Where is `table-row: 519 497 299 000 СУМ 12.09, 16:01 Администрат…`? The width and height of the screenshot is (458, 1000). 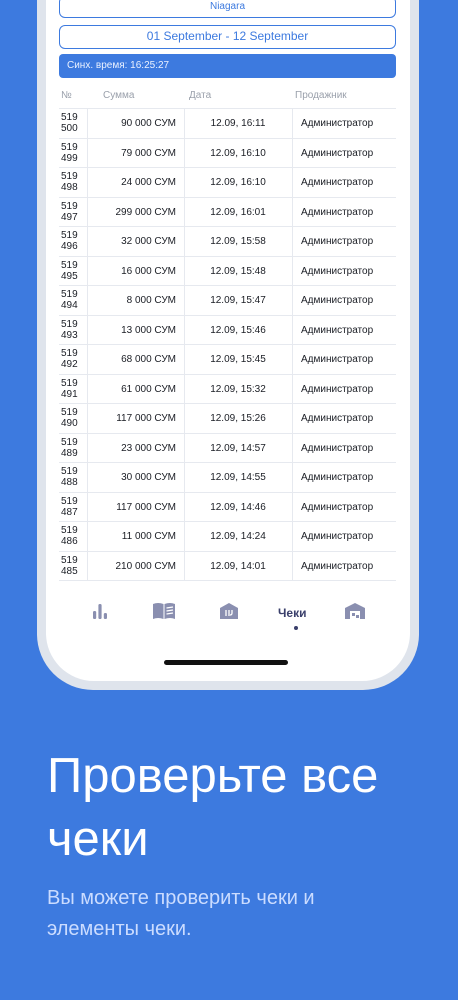 table-row: 519 497 299 000 СУМ 12.09, 16:01 Администрат… is located at coordinates (227, 212).